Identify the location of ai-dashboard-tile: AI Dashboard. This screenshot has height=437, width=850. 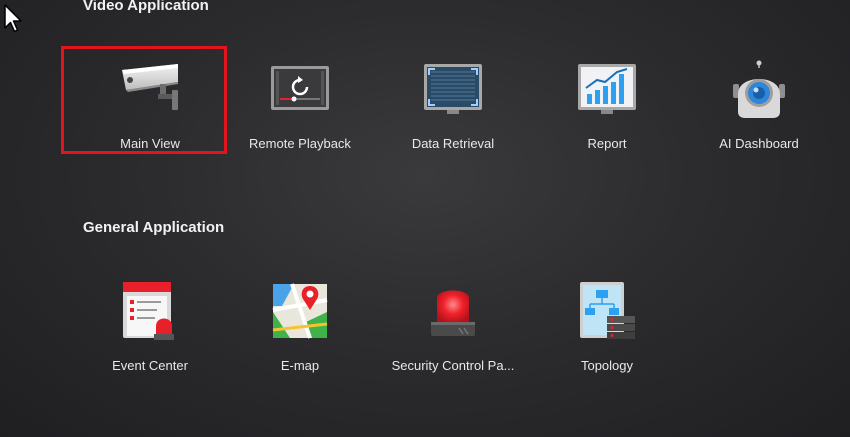
(759, 99).